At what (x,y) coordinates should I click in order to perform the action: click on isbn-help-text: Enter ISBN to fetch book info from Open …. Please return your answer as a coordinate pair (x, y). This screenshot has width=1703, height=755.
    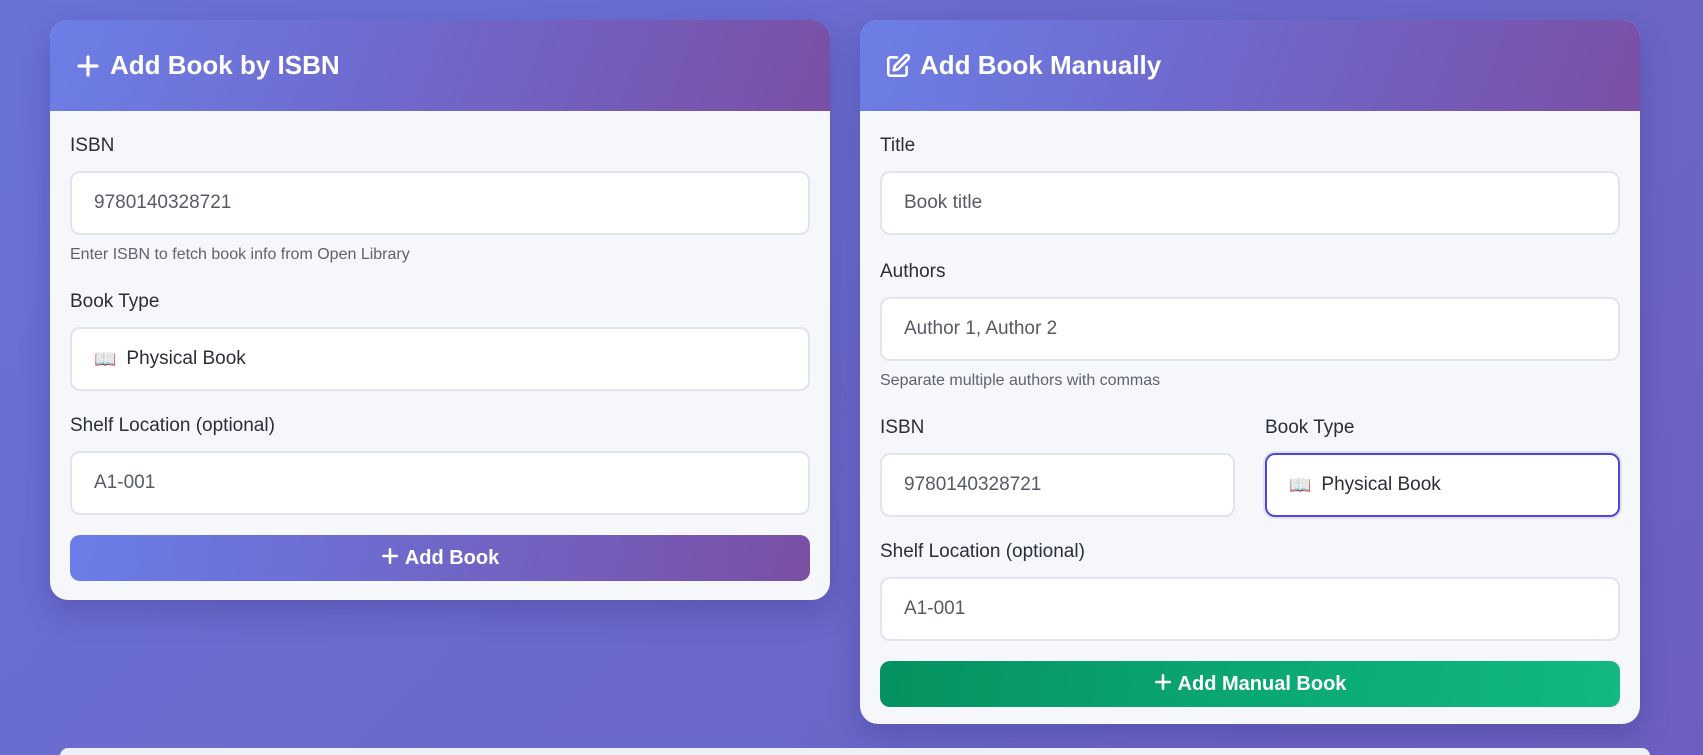
    Looking at the image, I should click on (240, 254).